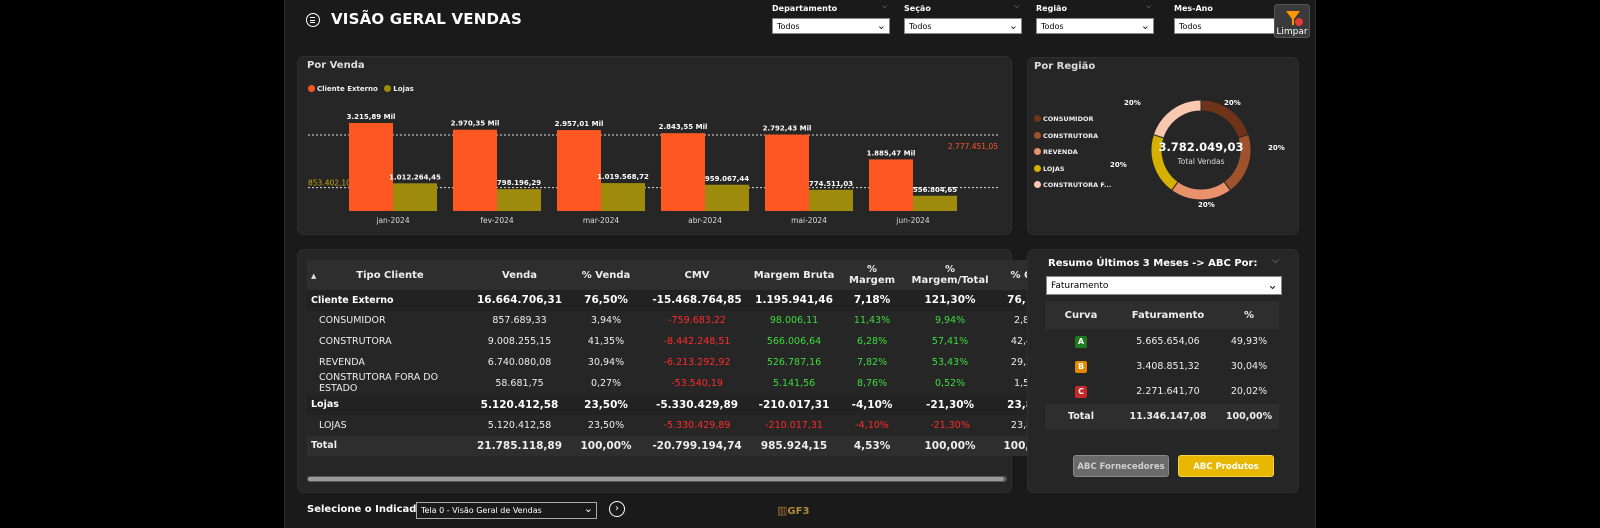  I want to click on filter-label: Departamento, so click(805, 8).